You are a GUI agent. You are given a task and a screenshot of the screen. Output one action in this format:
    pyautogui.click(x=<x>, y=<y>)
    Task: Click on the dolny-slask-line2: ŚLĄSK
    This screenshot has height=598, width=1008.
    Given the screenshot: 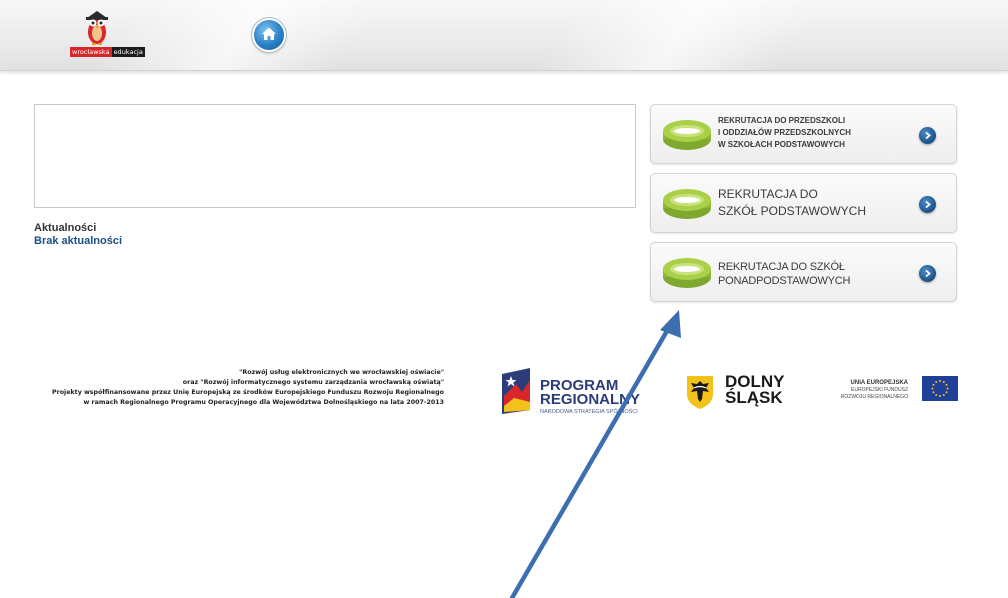 What is the action you would take?
    pyautogui.click(x=754, y=397)
    